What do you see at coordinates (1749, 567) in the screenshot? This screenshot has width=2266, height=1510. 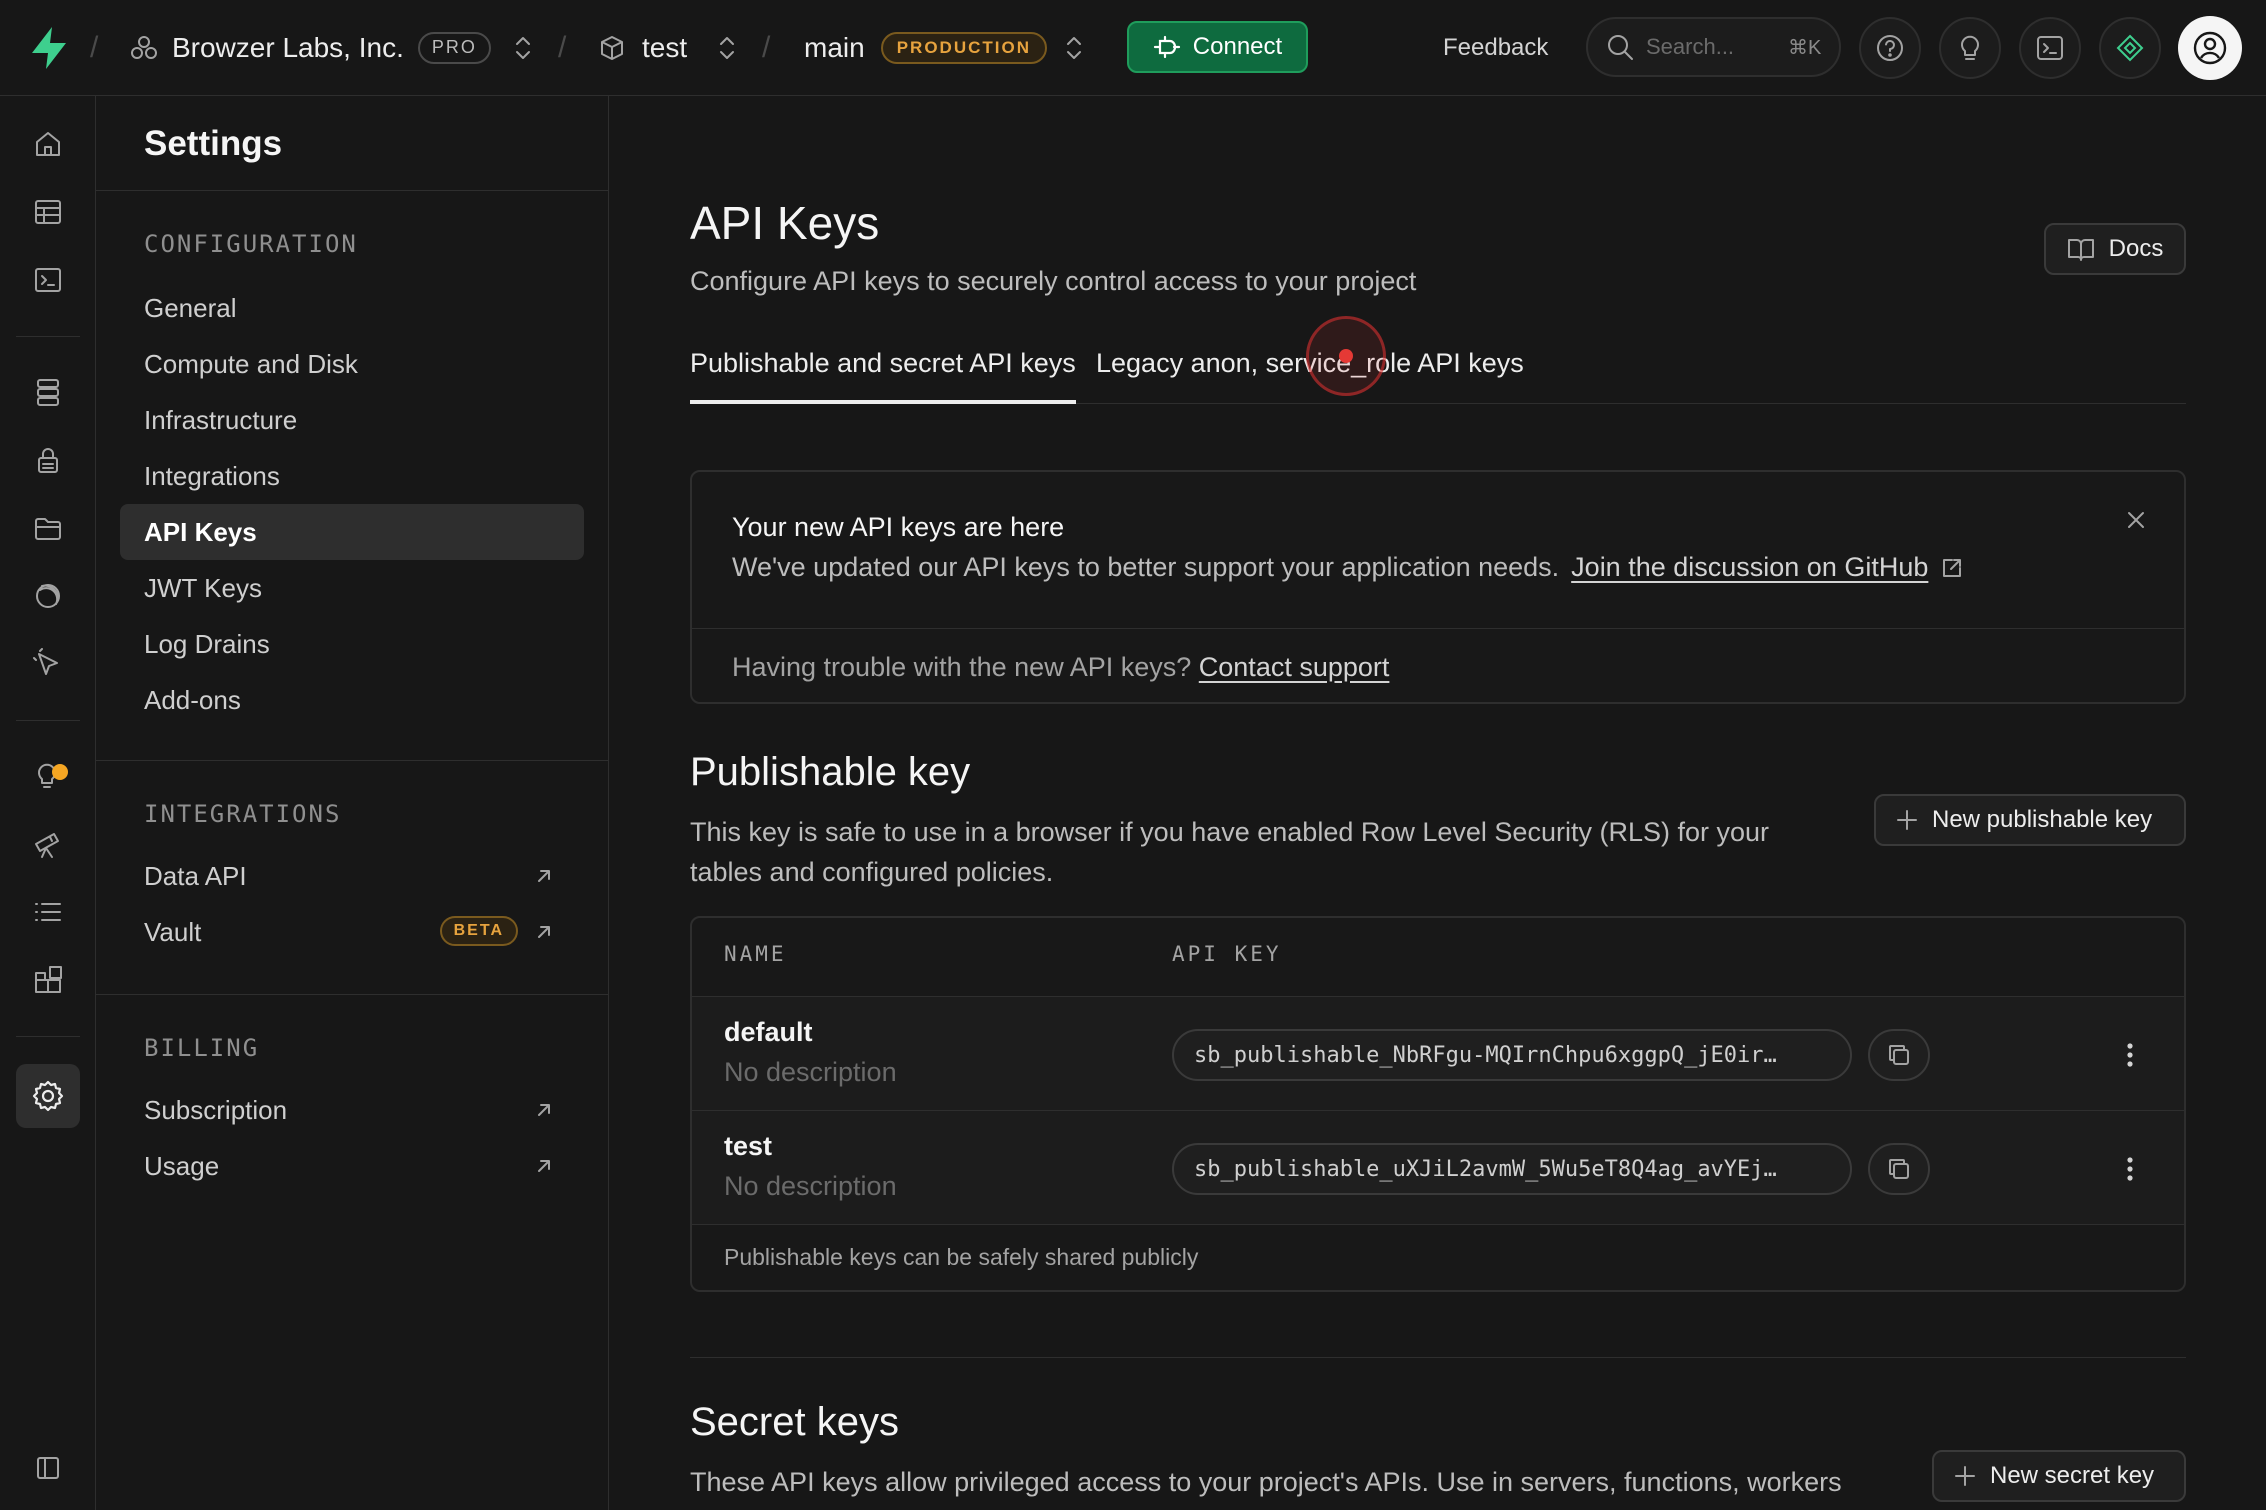 I see `github-discussion-link: Join the discussion on GitHub` at bounding box center [1749, 567].